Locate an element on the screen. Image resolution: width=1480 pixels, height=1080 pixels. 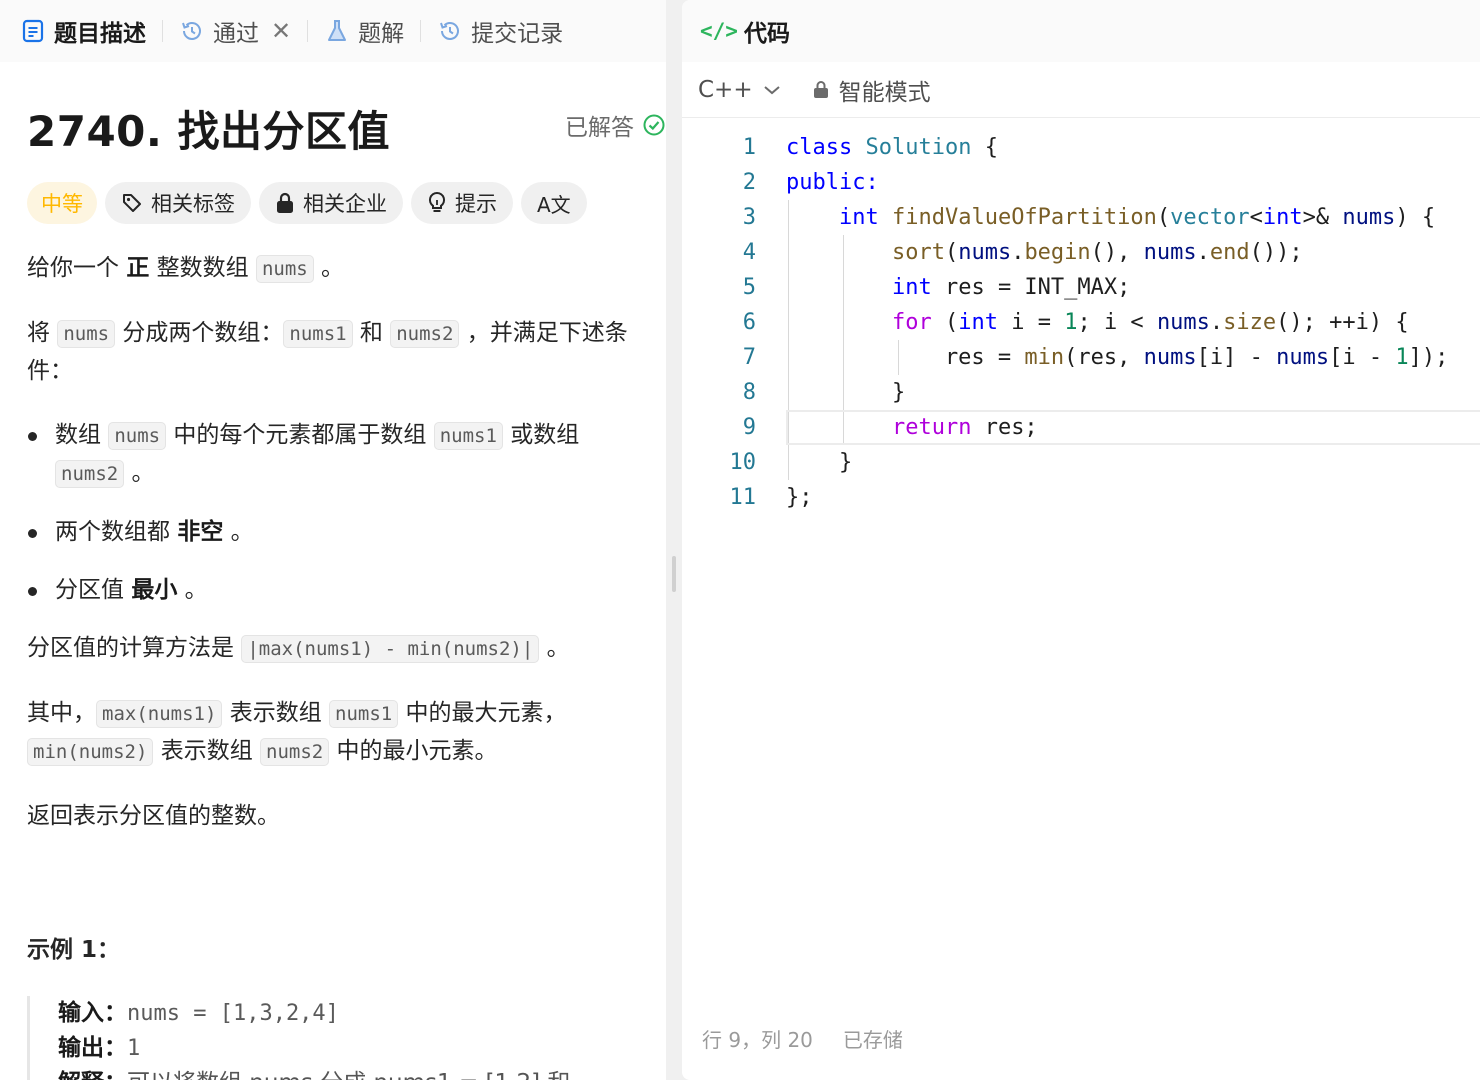
code-line: 7 res = min(res, nums[i] - nums[i - 1]); is located at coordinates (1081, 357).